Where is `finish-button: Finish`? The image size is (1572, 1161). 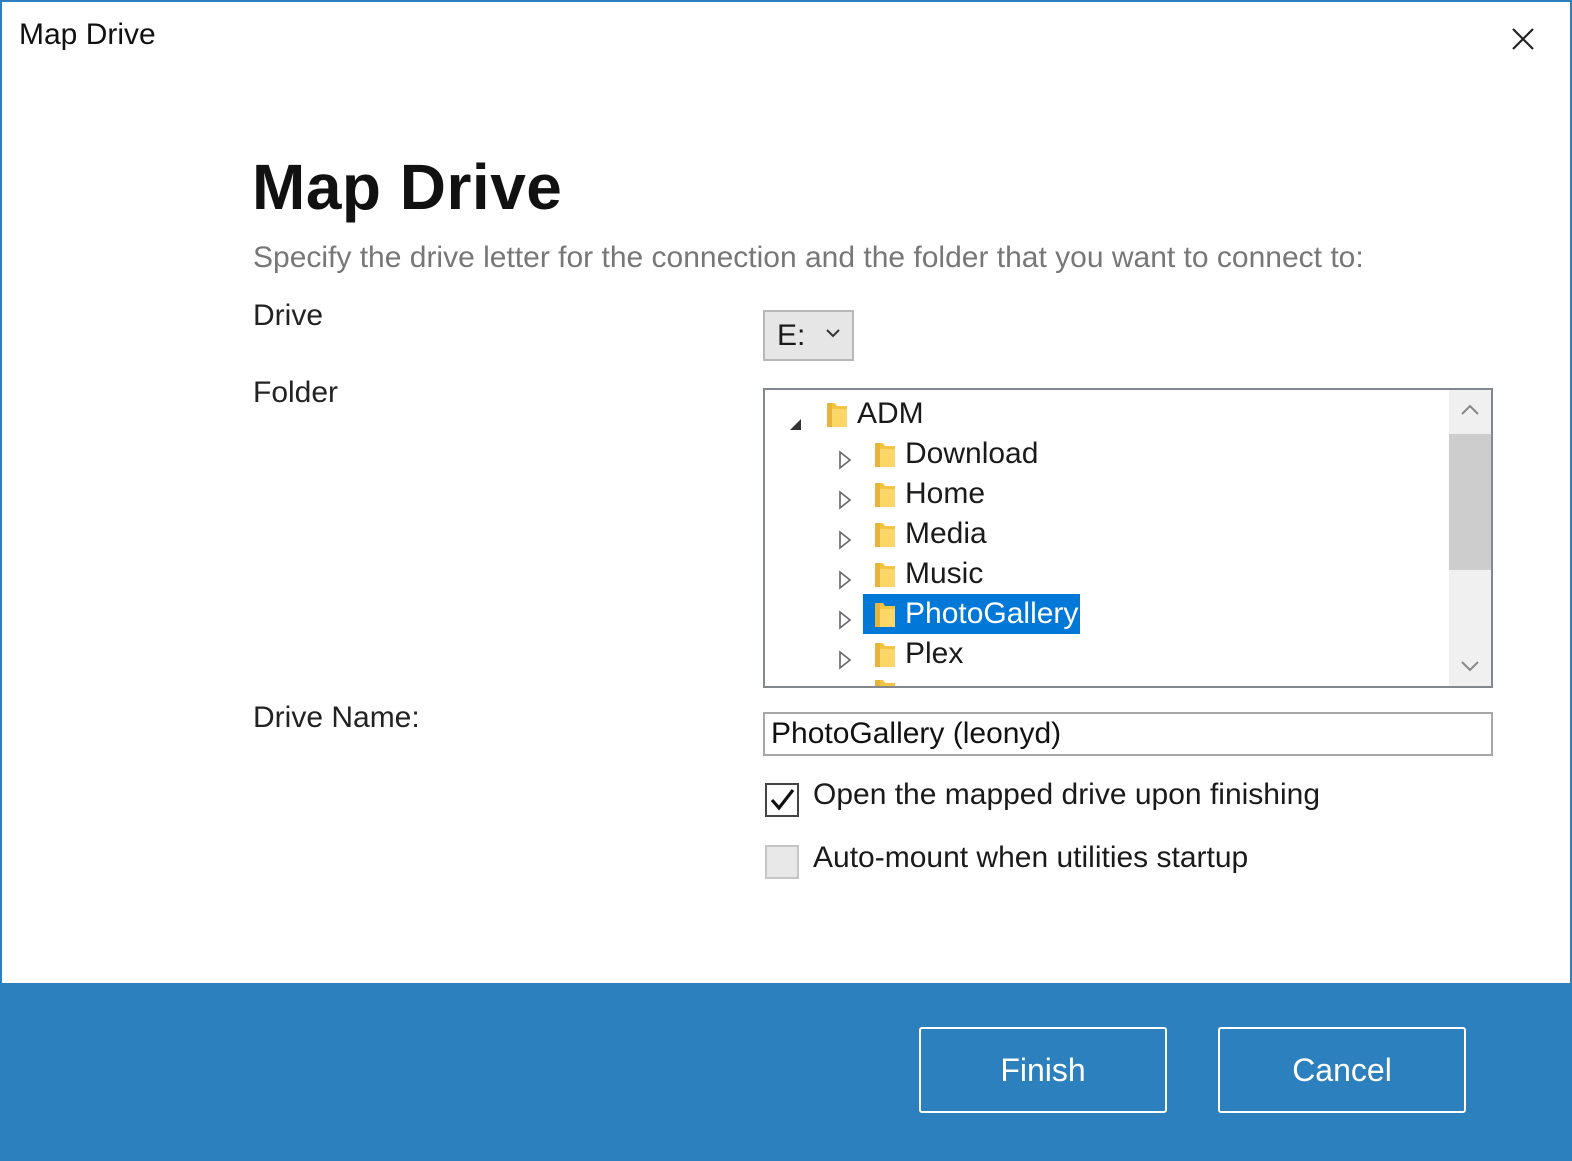
finish-button: Finish is located at coordinates (1043, 1070).